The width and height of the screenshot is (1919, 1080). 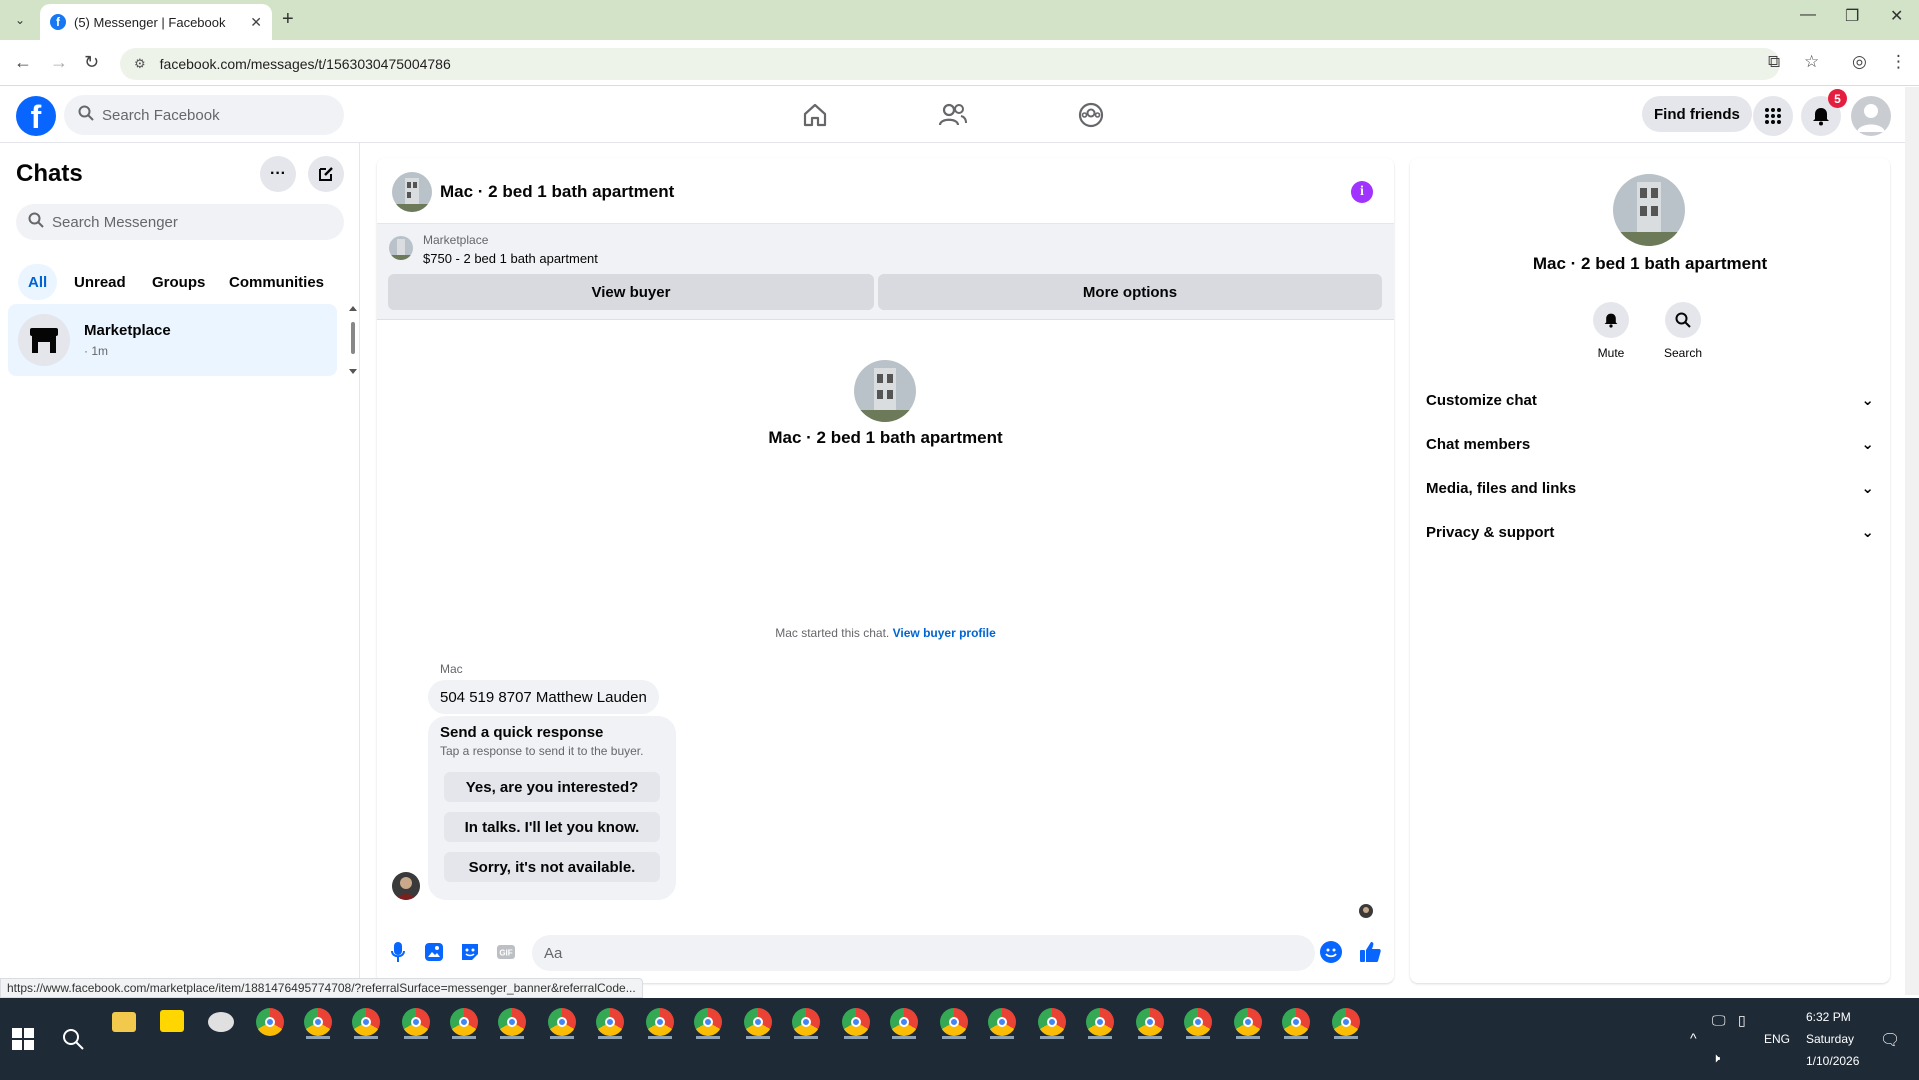 I want to click on microphone-icon, so click(x=398, y=952).